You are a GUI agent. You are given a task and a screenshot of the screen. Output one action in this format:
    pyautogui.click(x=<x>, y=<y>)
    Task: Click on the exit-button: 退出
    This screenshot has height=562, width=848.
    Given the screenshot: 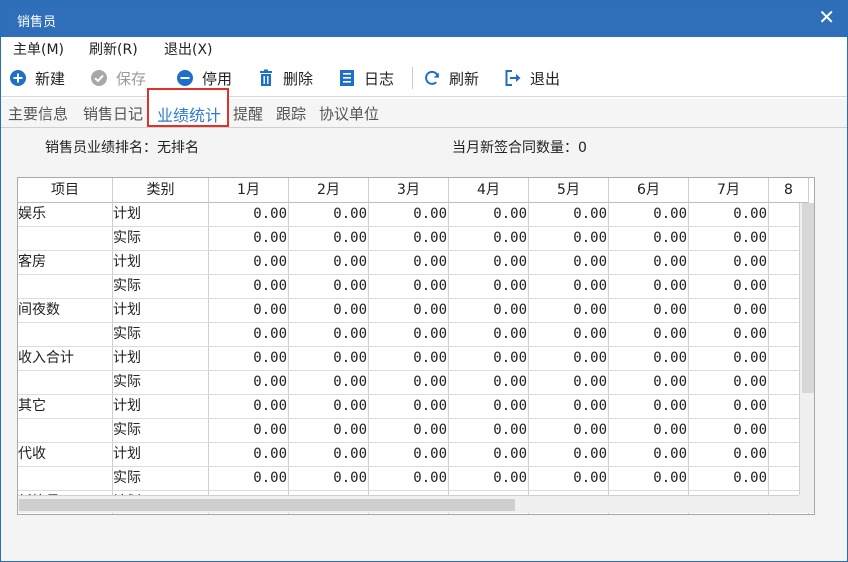 What is the action you would take?
    pyautogui.click(x=532, y=78)
    